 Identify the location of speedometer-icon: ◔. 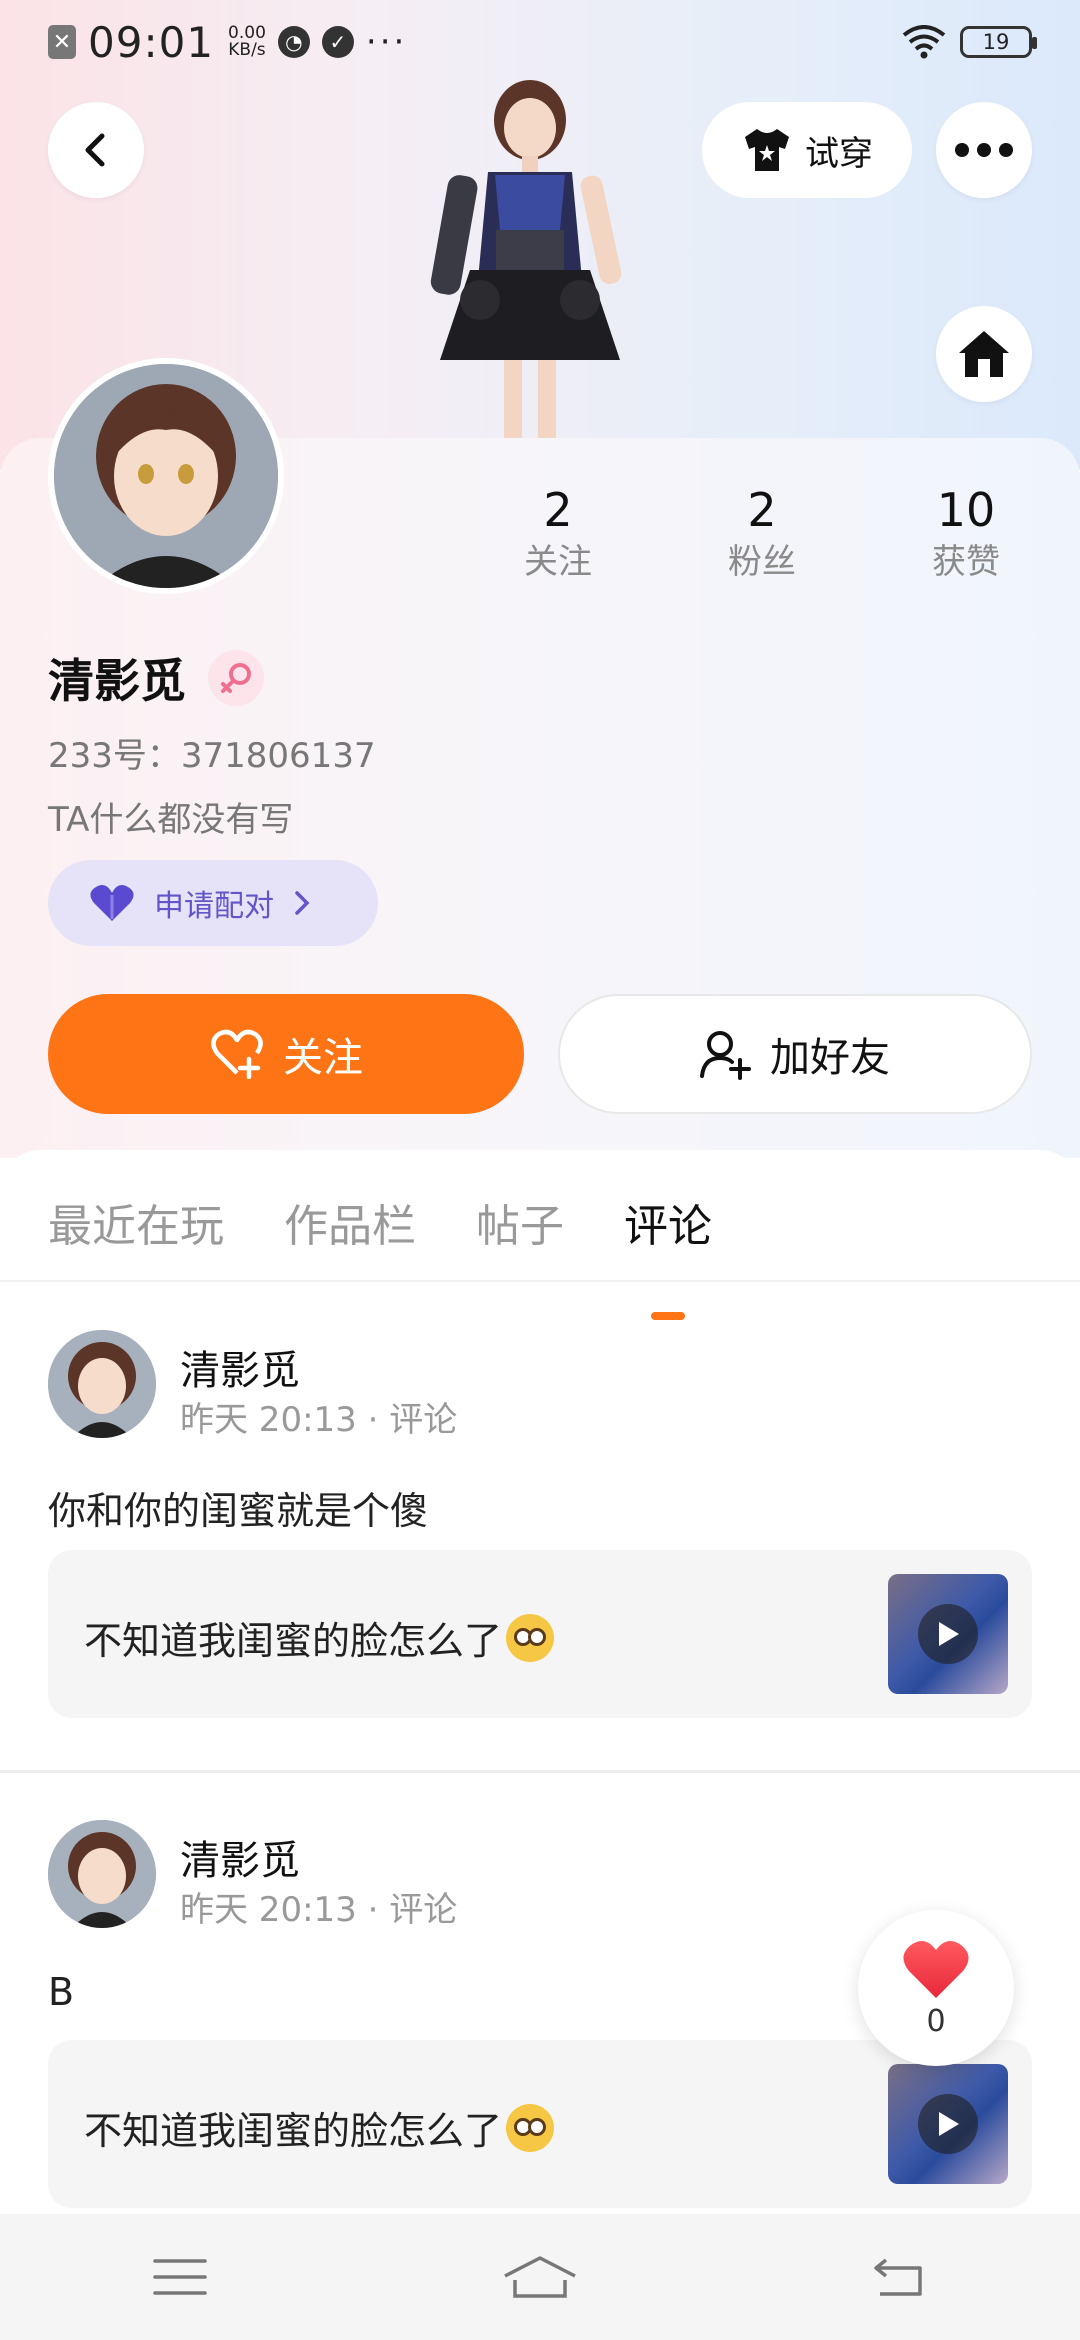
(293, 42).